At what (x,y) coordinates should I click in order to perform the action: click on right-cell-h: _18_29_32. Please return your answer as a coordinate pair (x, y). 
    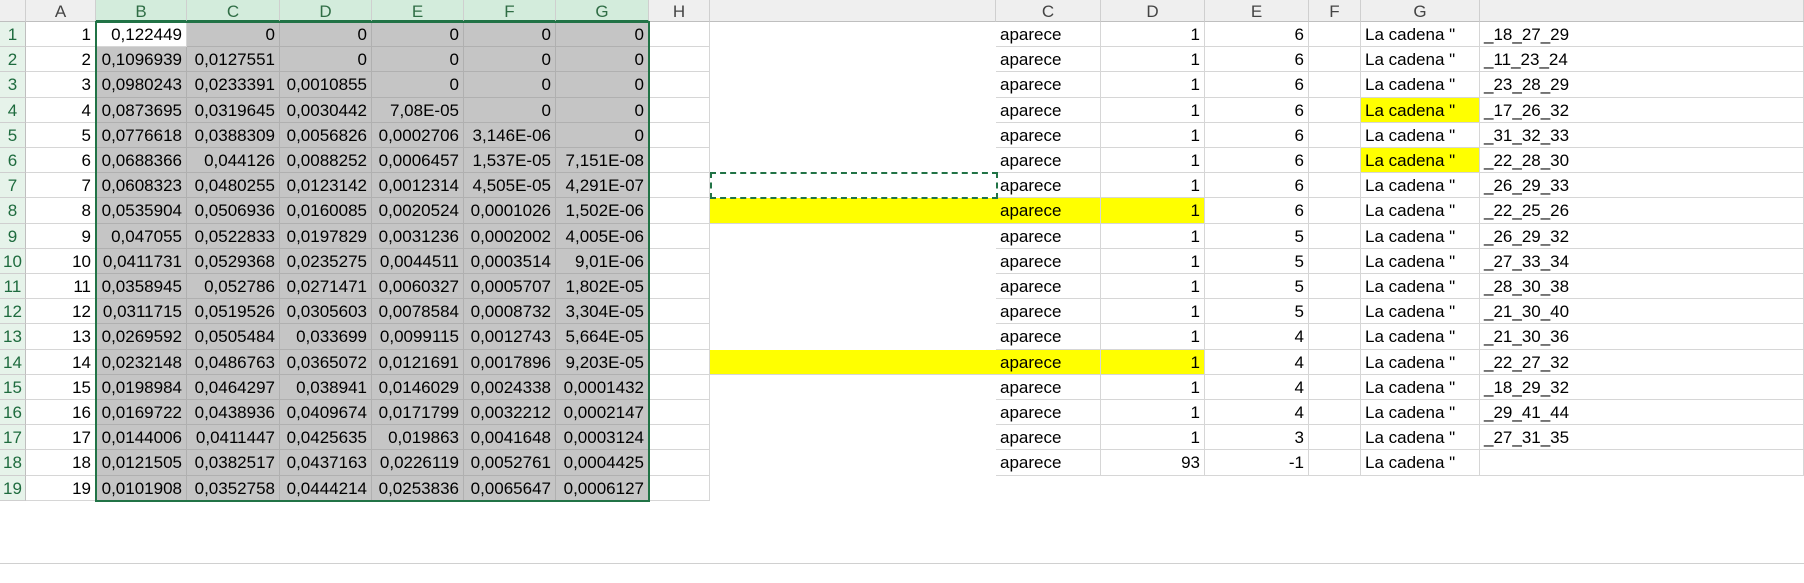
    Looking at the image, I should click on (1642, 387).